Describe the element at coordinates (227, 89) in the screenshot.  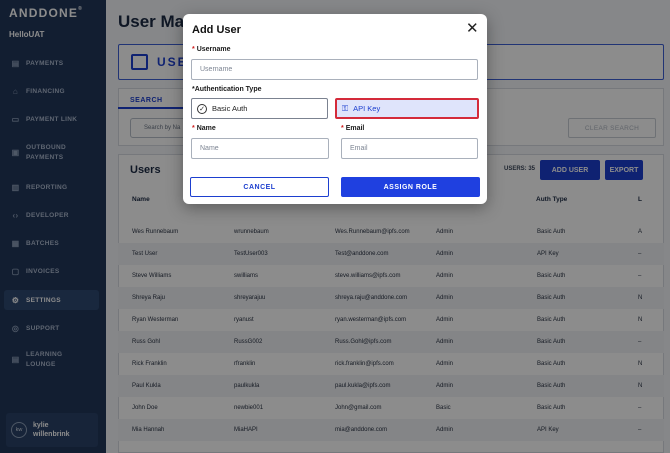
I see `auth-type-label: *Authentication Type` at that location.